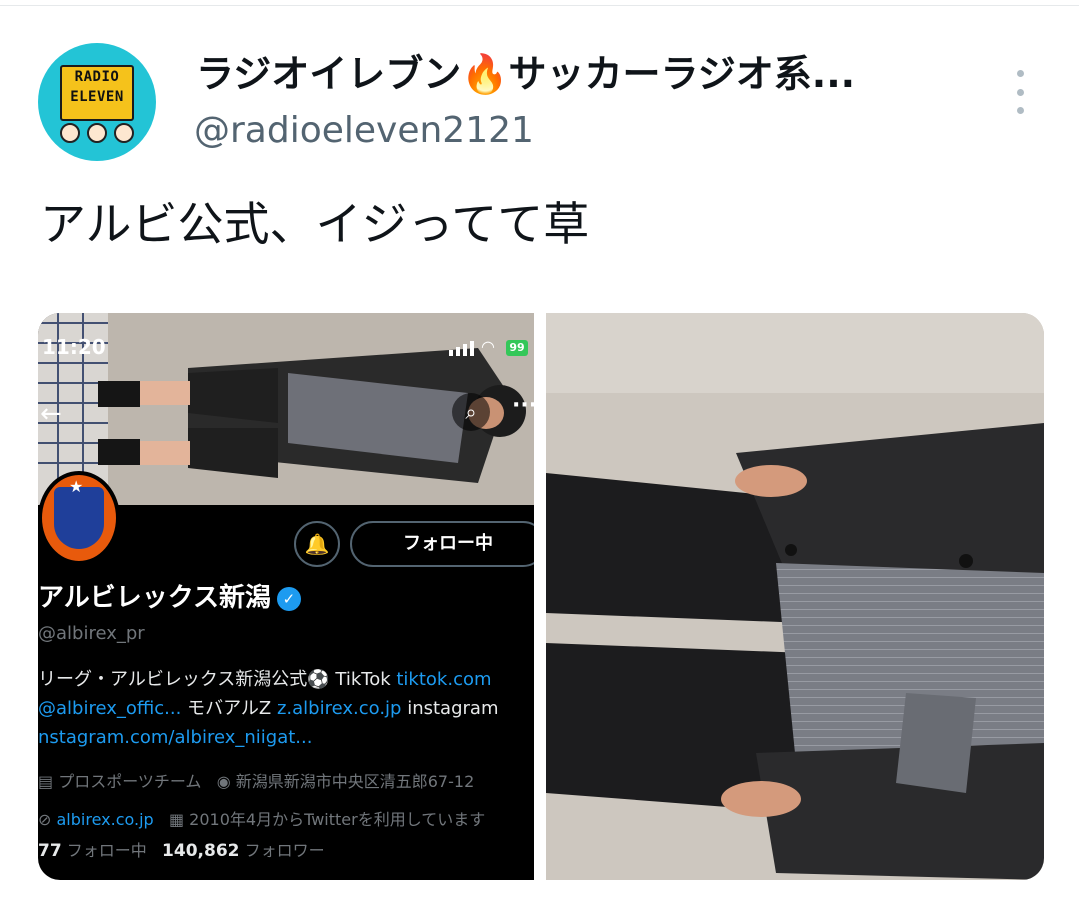  Describe the element at coordinates (106, 850) in the screenshot. I see `following-label: フォロー中` at that location.